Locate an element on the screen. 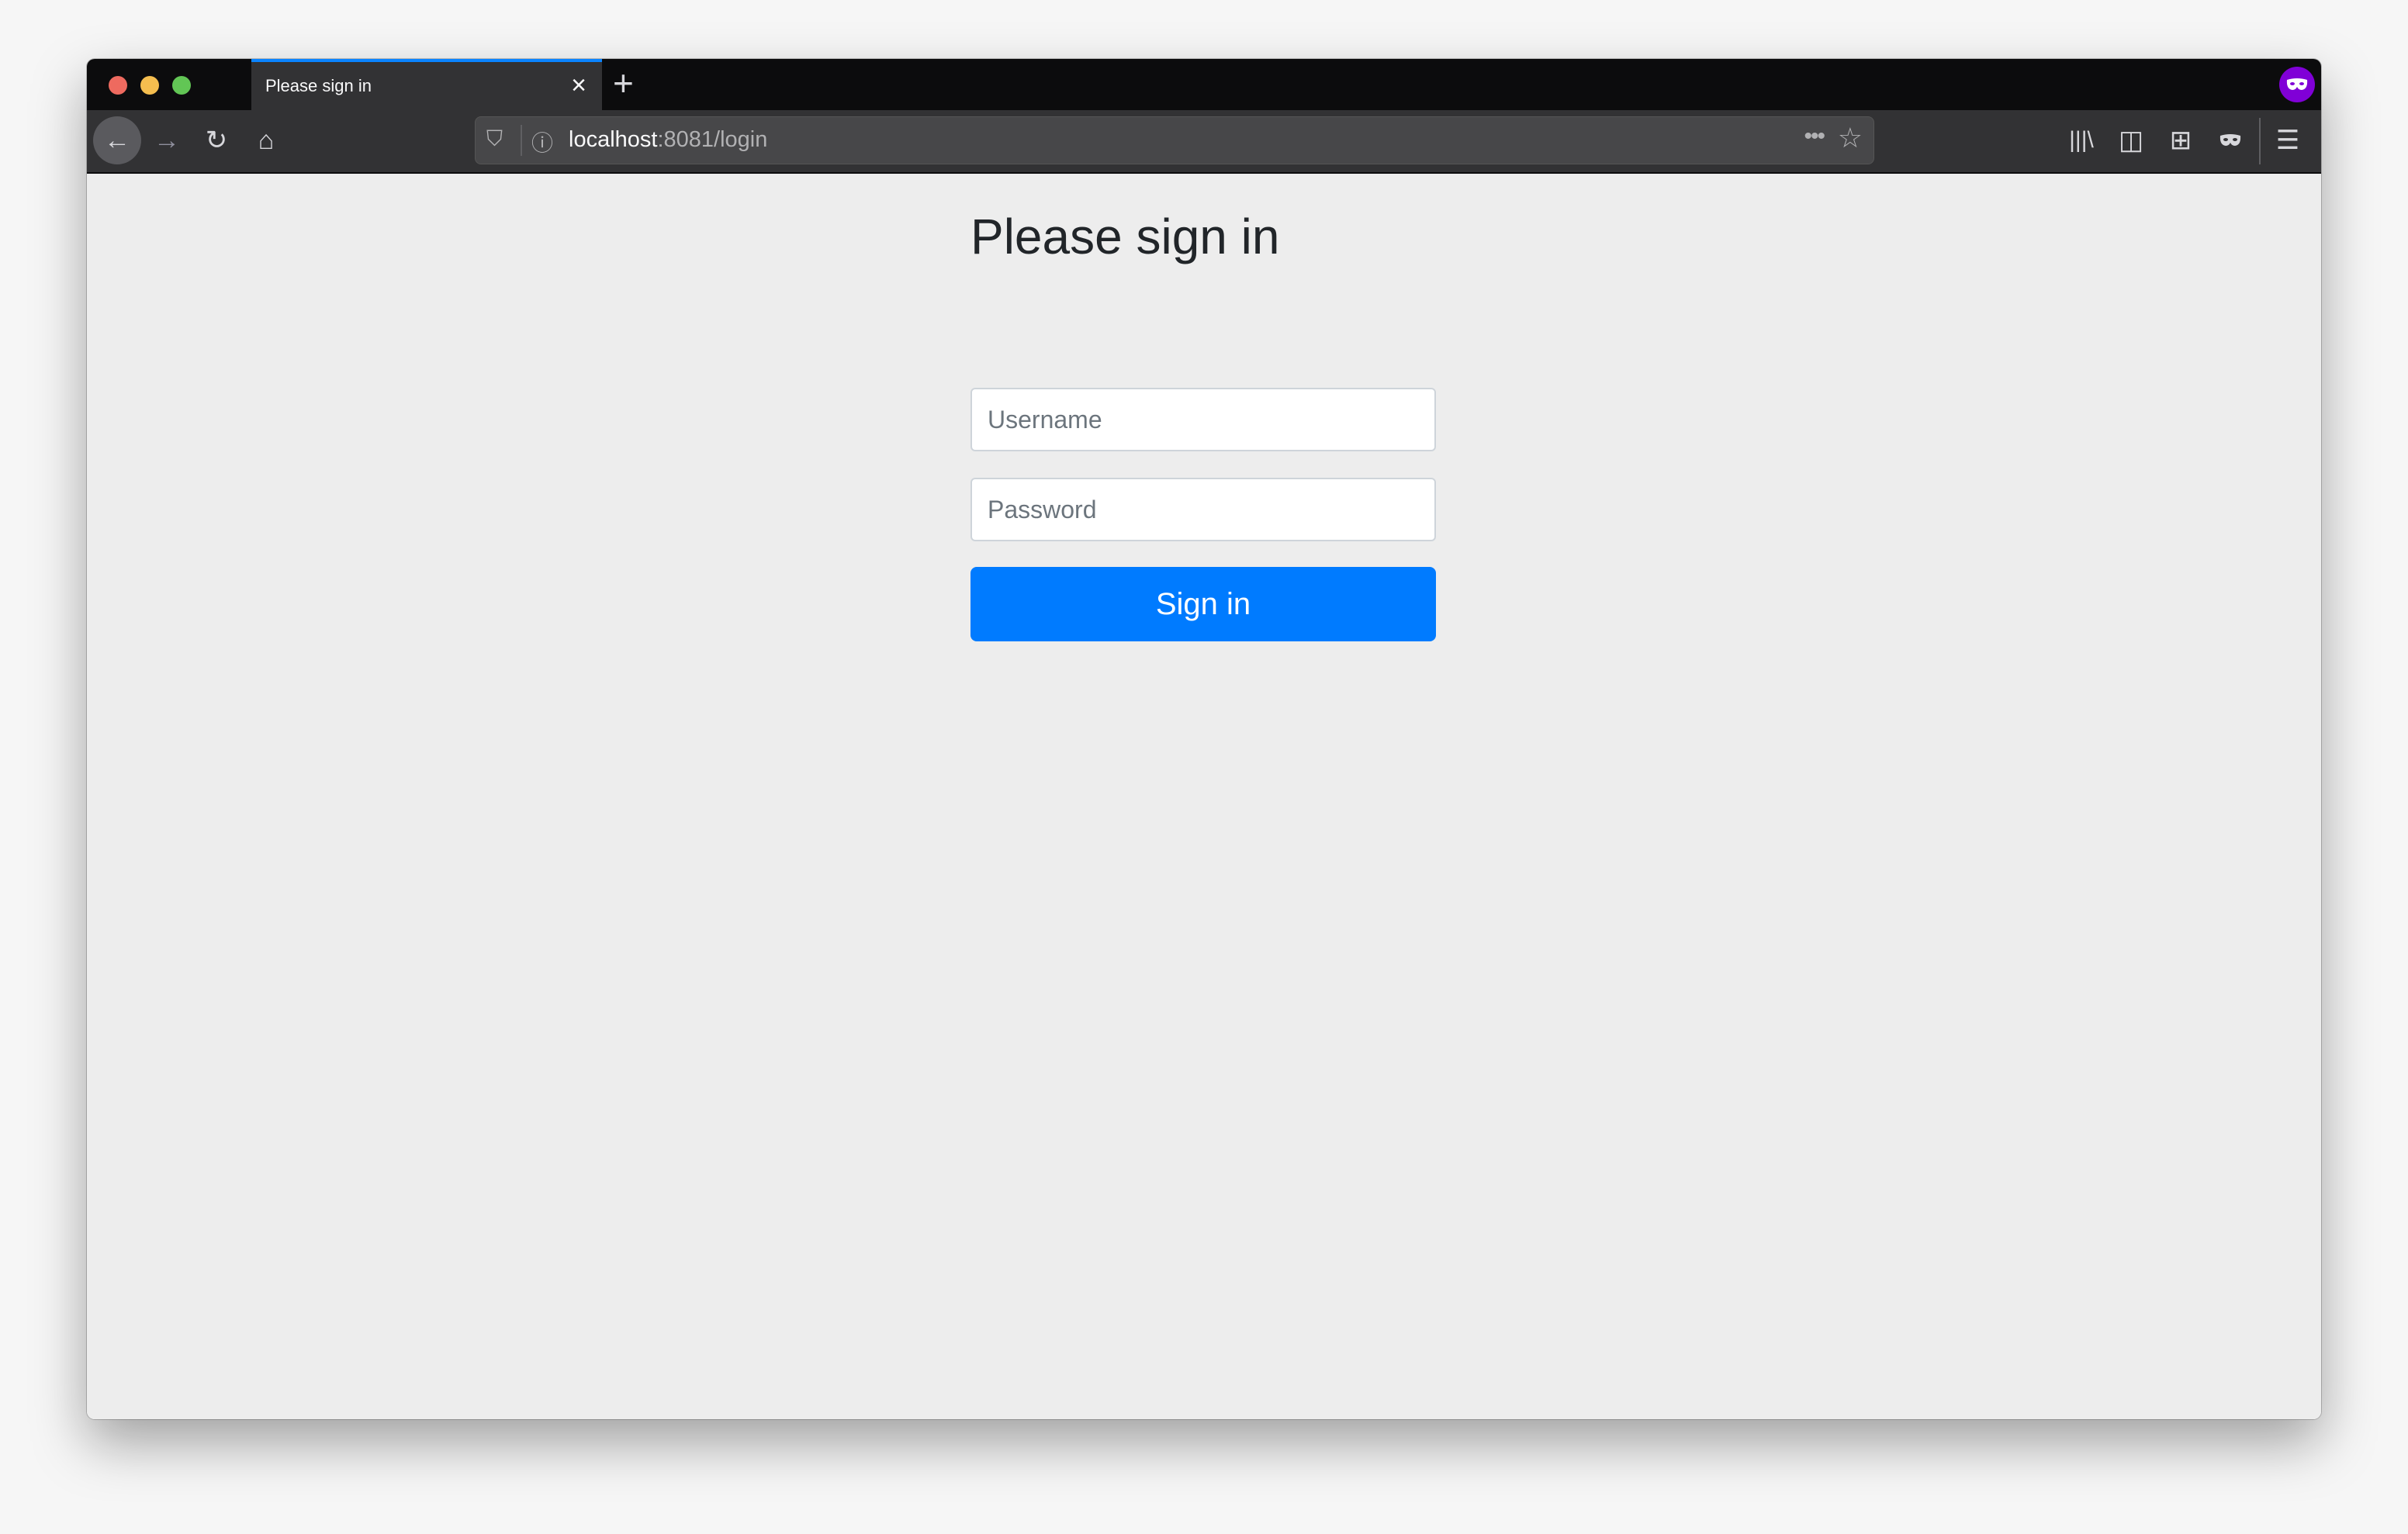  window-controls is located at coordinates (150, 85).